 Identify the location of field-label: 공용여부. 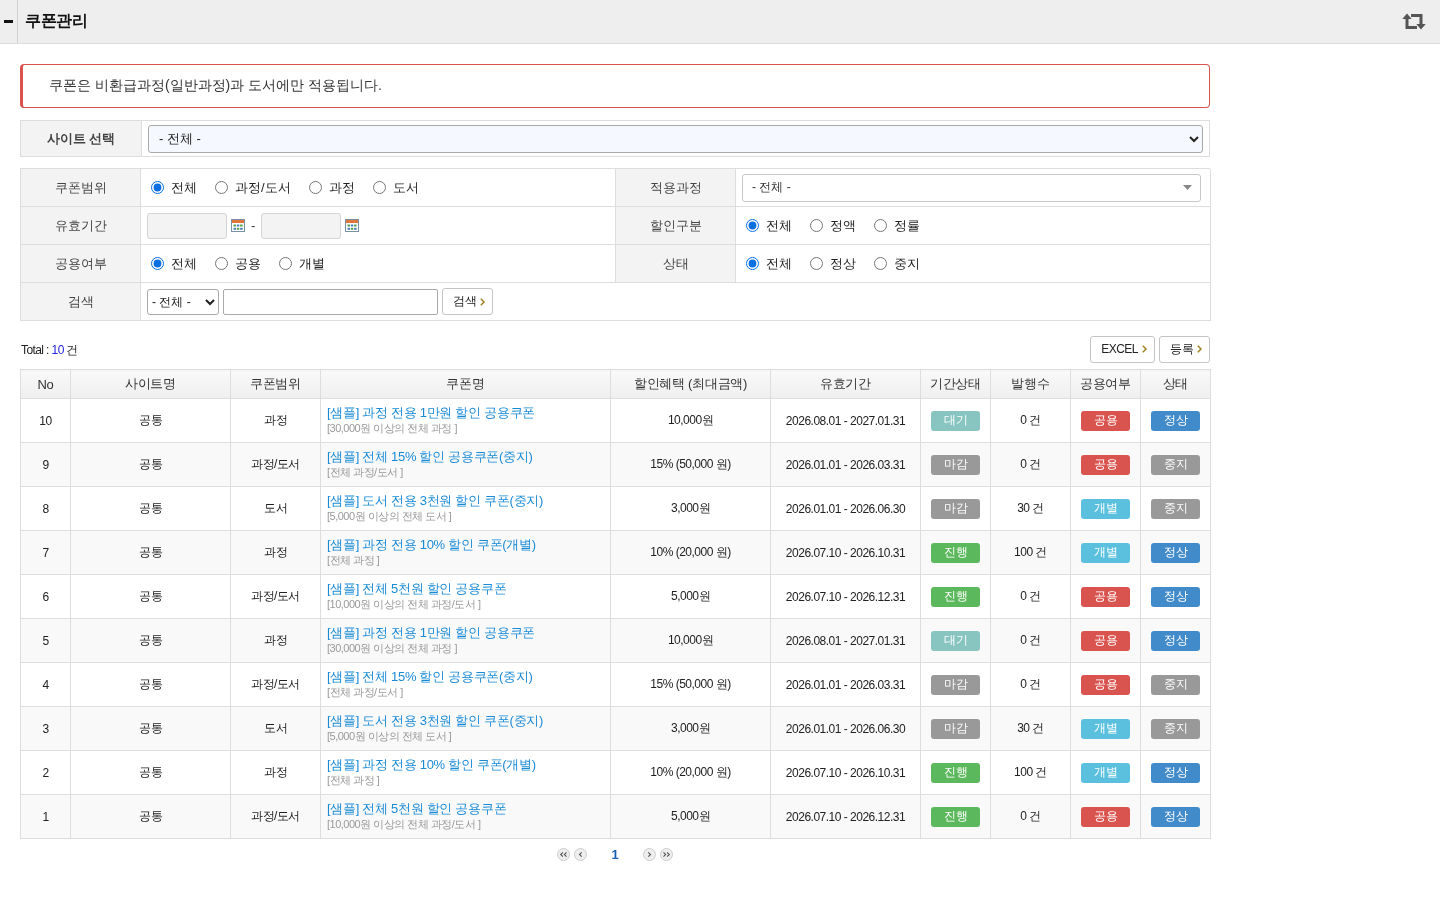
(81, 264).